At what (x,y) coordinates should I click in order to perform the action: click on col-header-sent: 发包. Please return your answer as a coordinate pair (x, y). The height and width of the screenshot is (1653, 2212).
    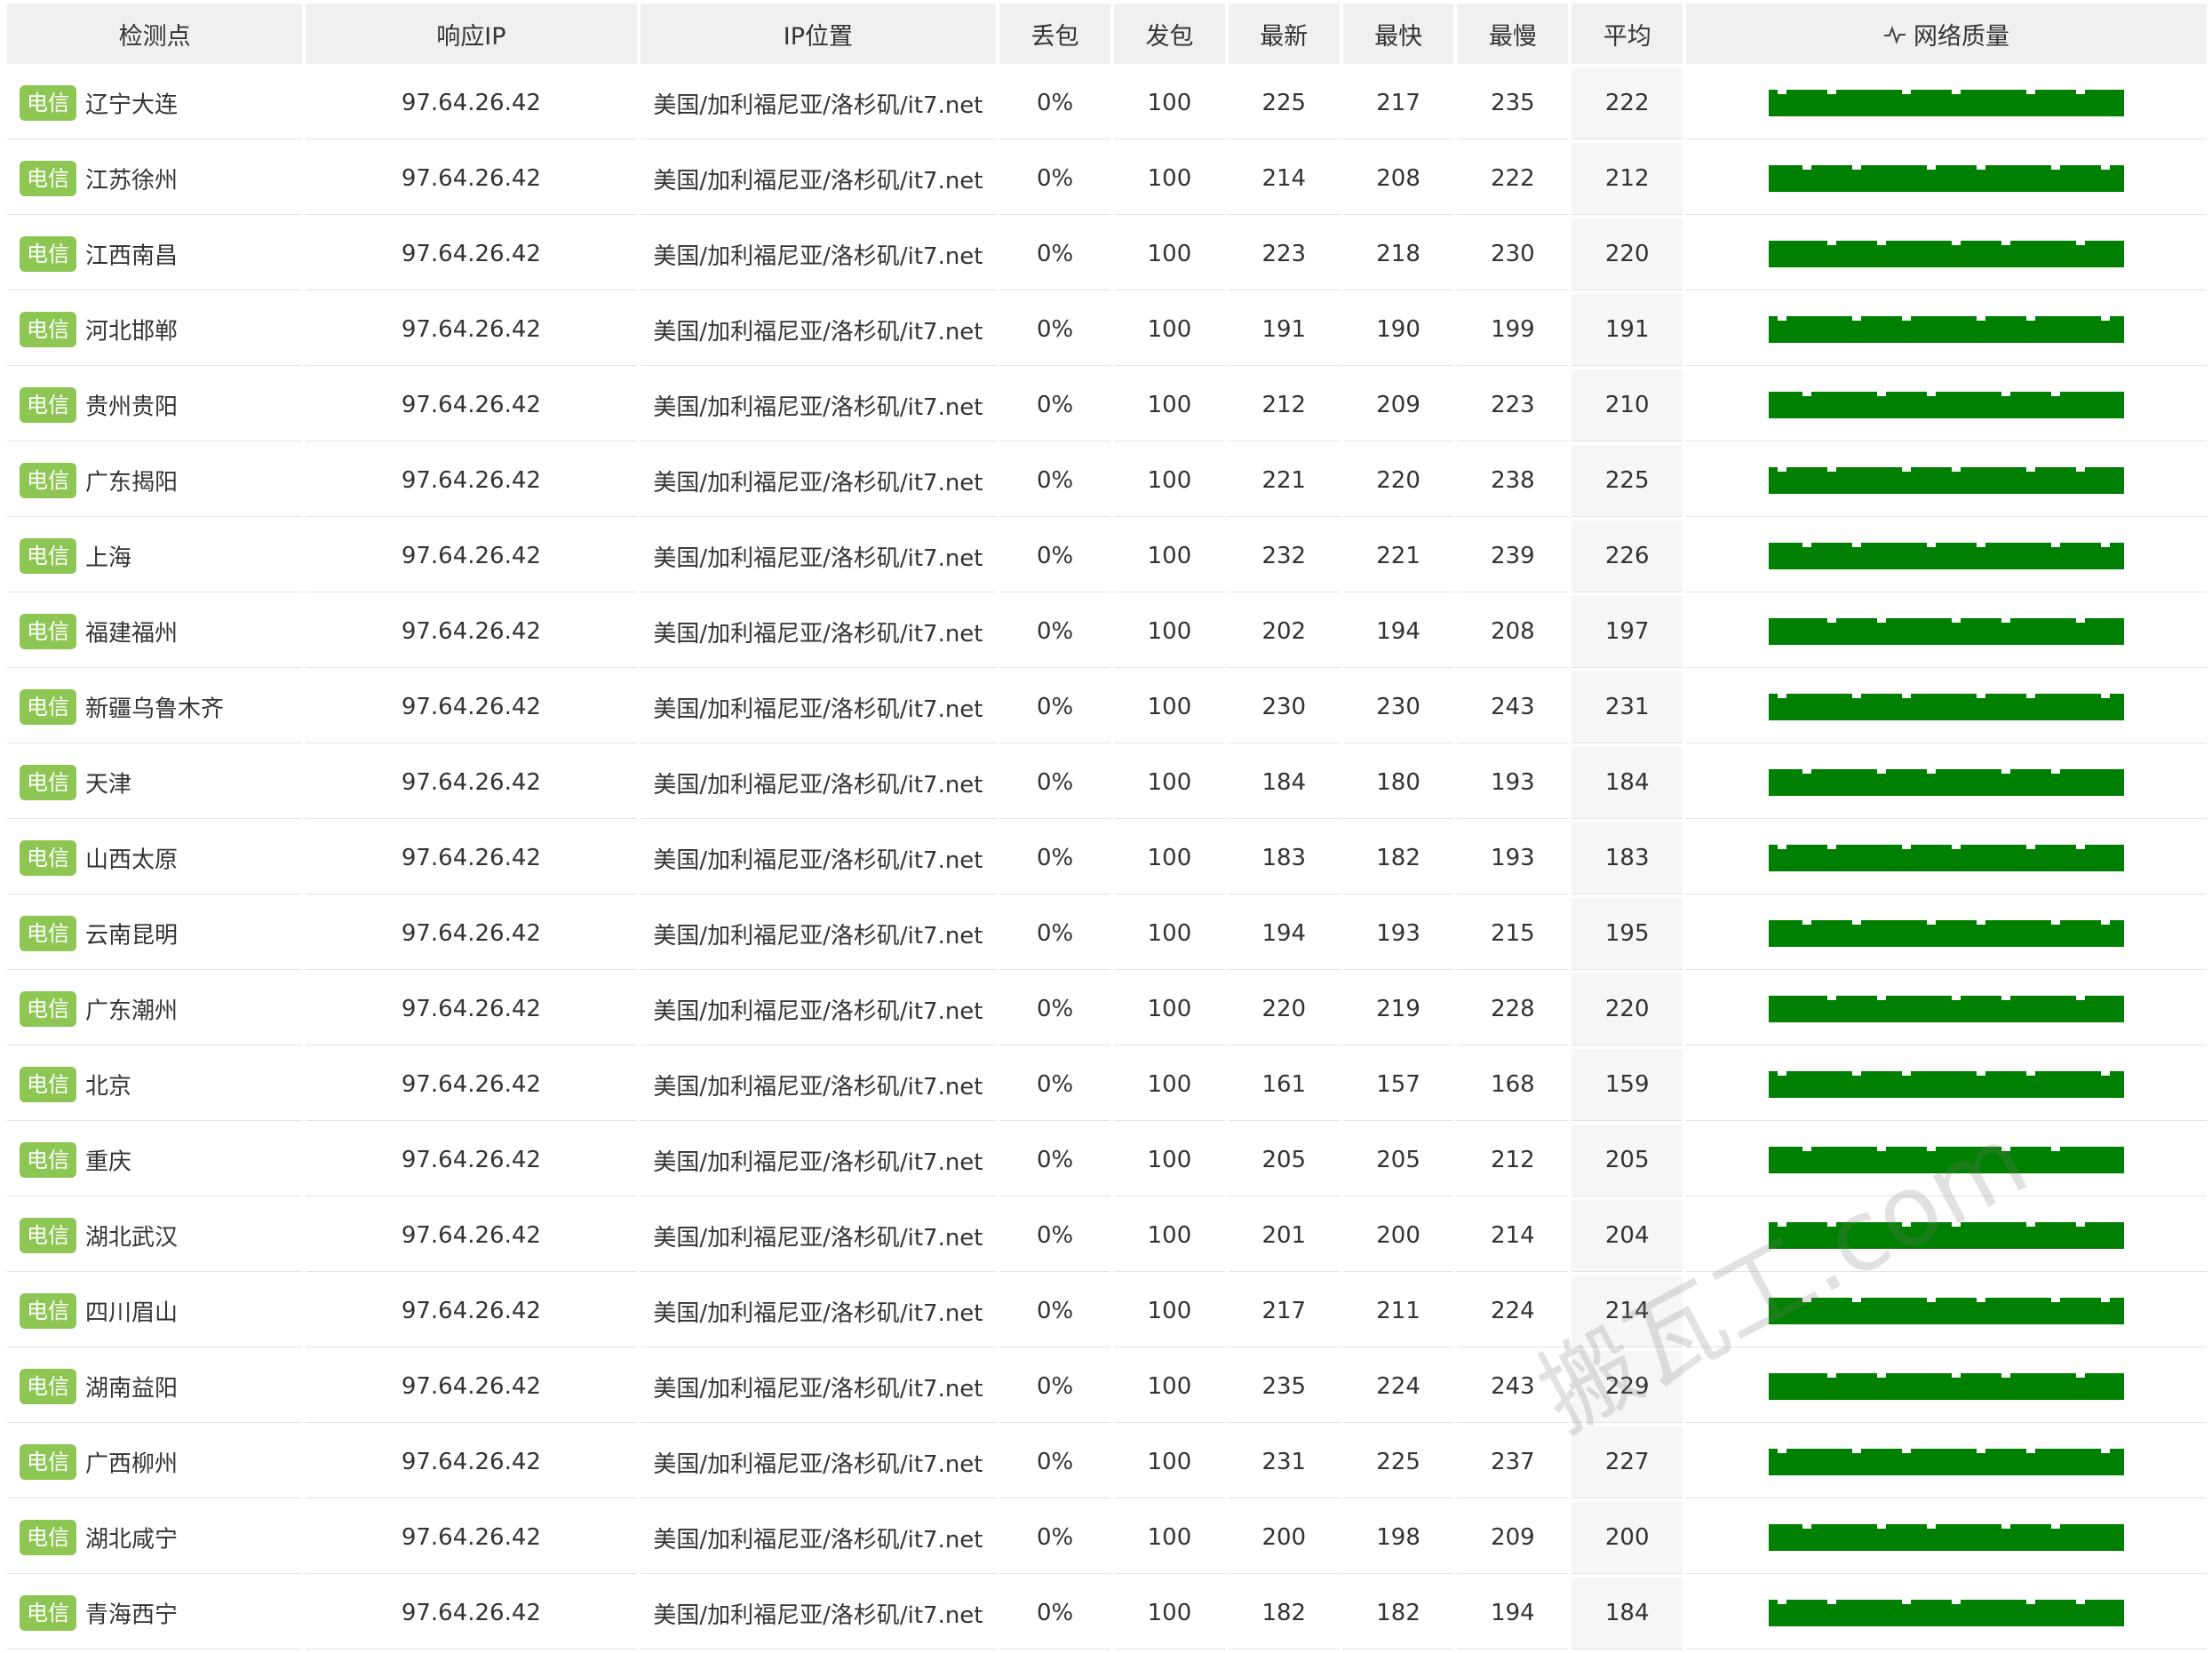
    Looking at the image, I should click on (1169, 34).